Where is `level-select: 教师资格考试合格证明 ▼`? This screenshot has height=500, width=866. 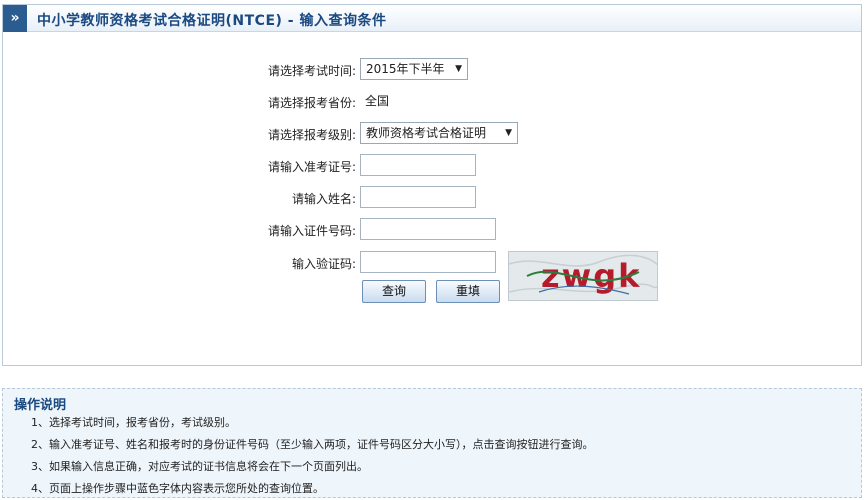
level-select: 教师资格考试合格证明 ▼ is located at coordinates (439, 133).